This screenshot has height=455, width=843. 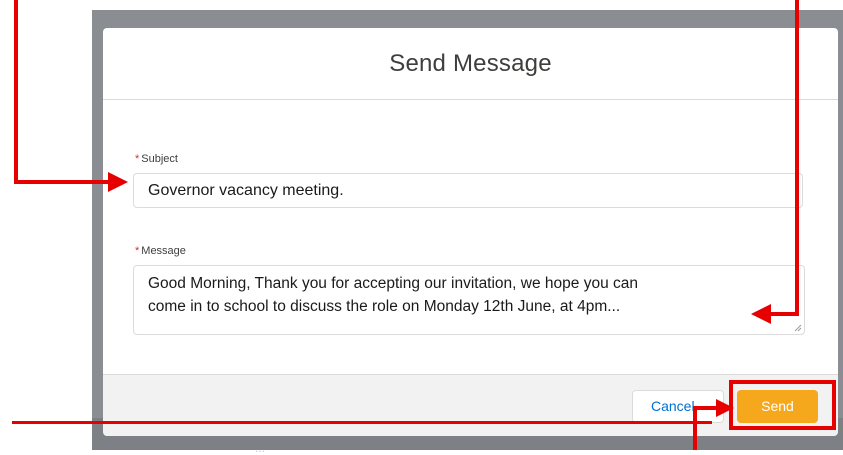 What do you see at coordinates (775, 162) in the screenshot?
I see `arrow-to-message-icon` at bounding box center [775, 162].